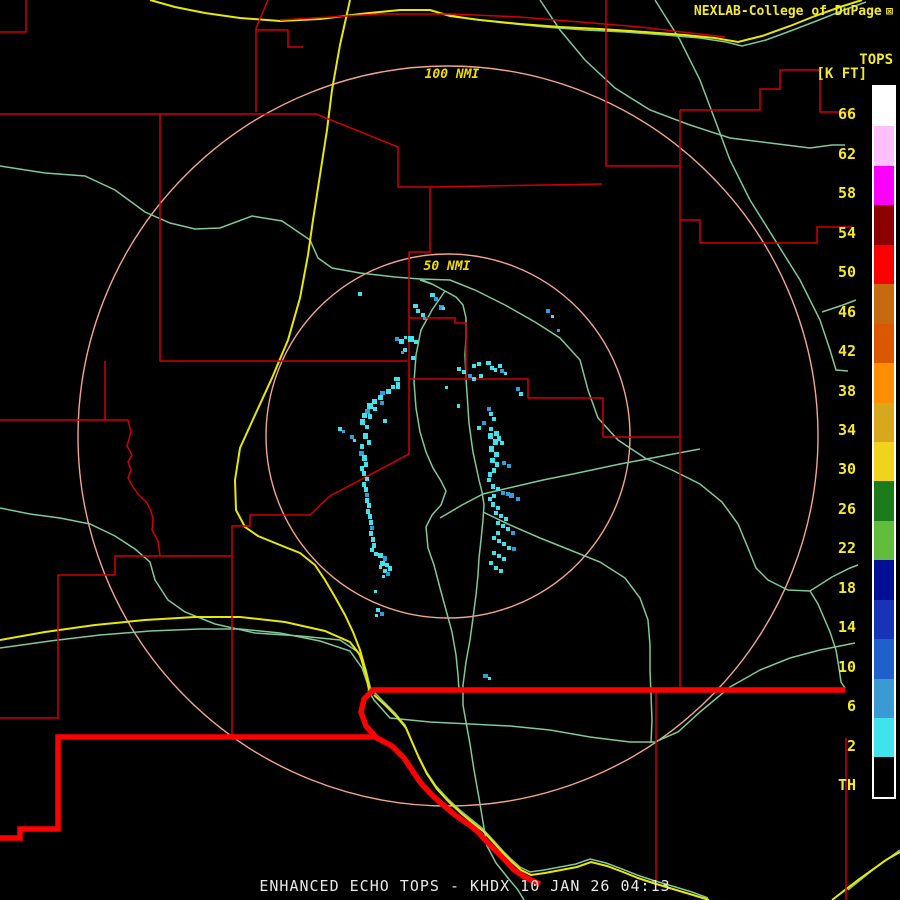 Image resolution: width=900 pixels, height=900 pixels. What do you see at coordinates (846, 587) in the screenshot?
I see `legend-label: 18` at bounding box center [846, 587].